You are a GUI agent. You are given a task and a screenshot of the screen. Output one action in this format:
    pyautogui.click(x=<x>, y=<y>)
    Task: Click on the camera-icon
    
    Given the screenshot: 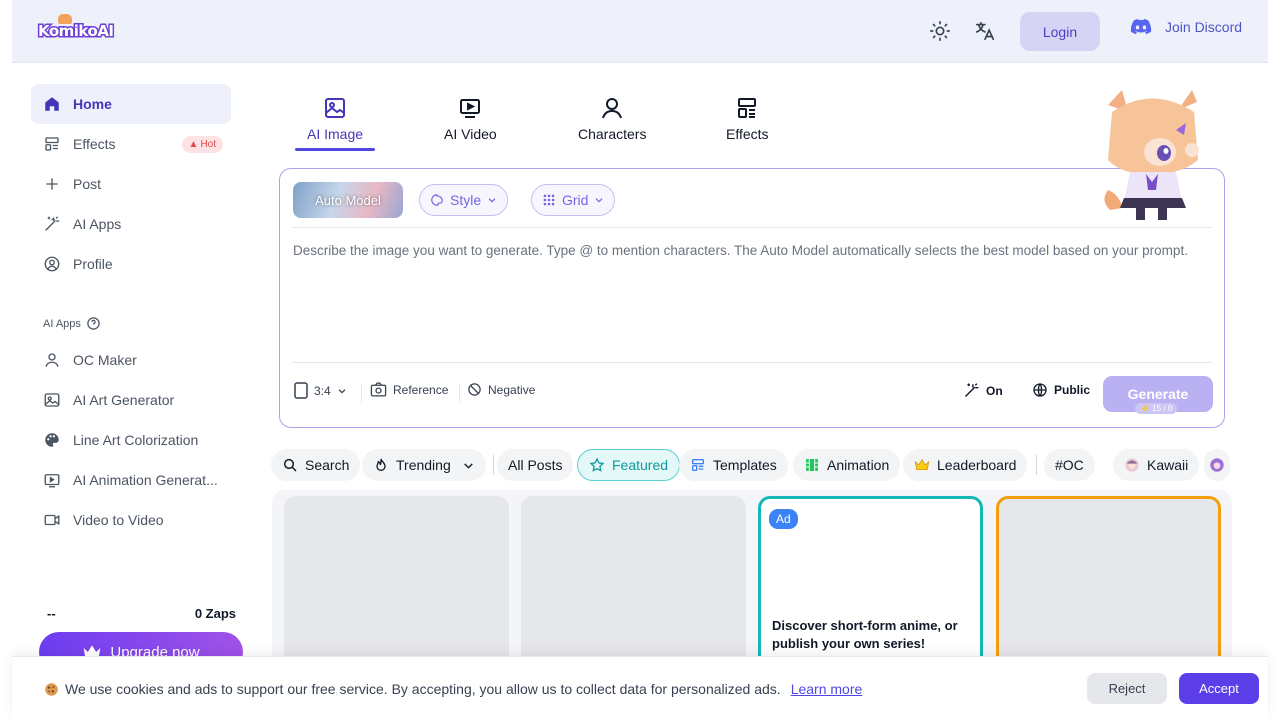 What is the action you would take?
    pyautogui.click(x=378, y=389)
    